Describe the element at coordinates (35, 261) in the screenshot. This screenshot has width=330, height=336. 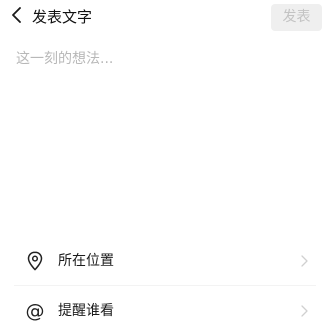
I see `location-pin-icon` at that location.